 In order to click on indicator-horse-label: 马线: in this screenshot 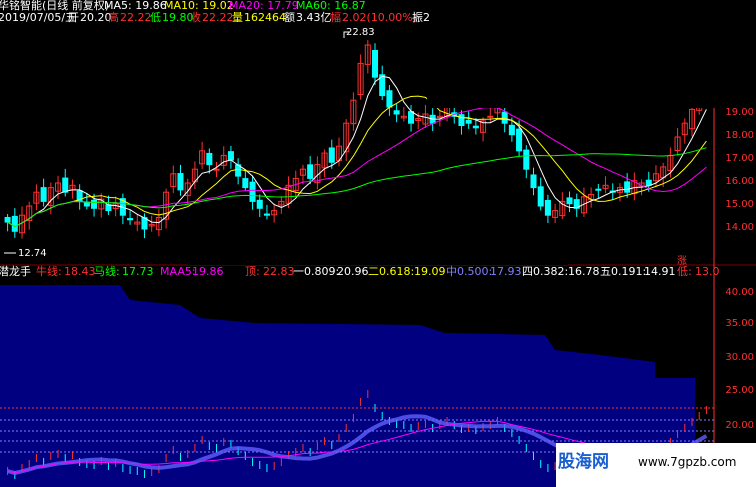, I will do `click(107, 271)`.